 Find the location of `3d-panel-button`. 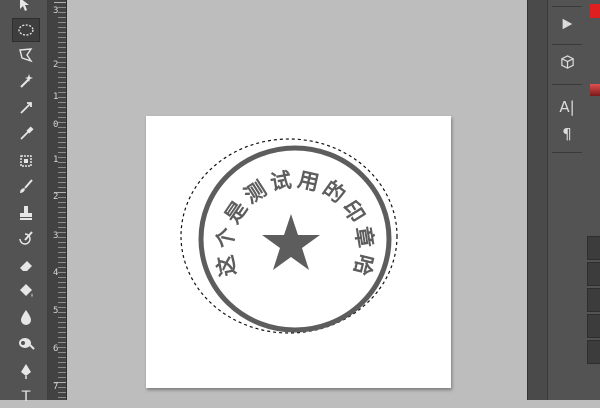

3d-panel-button is located at coordinates (567, 62).